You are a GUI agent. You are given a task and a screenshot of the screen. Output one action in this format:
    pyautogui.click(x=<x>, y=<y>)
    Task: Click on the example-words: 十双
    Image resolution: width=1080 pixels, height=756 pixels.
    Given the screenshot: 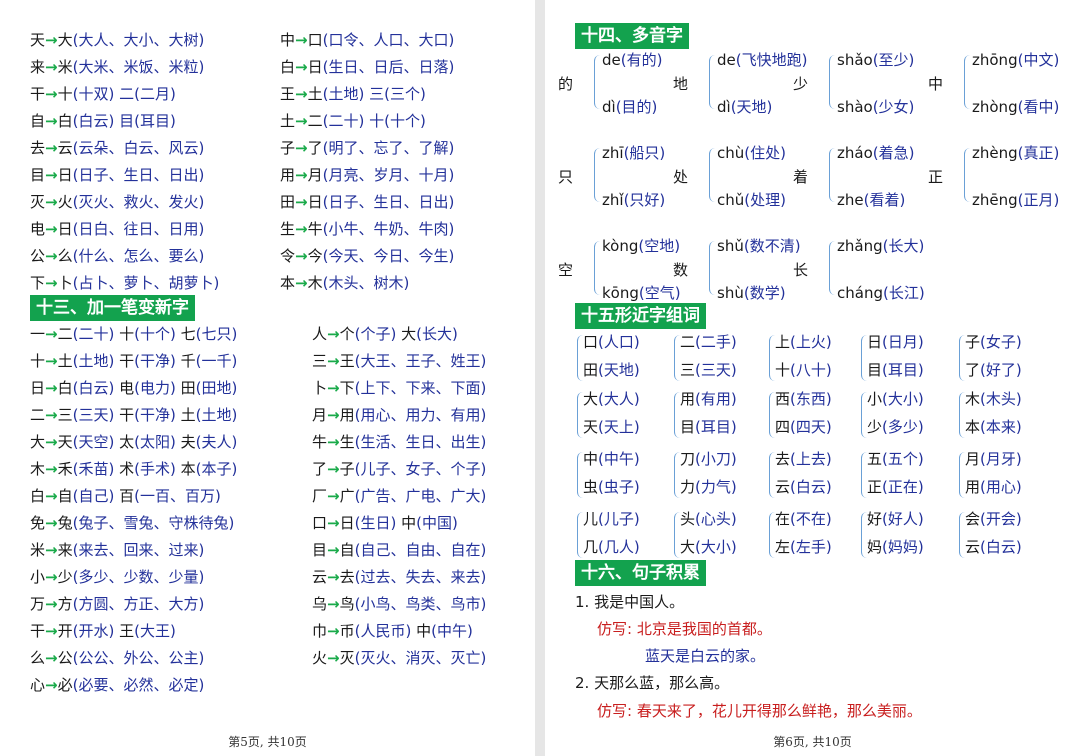 What is the action you would take?
    pyautogui.click(x=93, y=94)
    